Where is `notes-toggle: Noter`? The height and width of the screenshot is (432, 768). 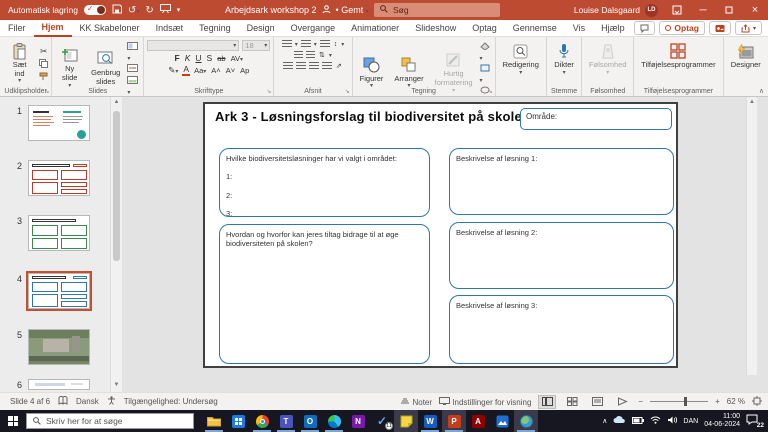
notes-toggle: Noter is located at coordinates (416, 402).